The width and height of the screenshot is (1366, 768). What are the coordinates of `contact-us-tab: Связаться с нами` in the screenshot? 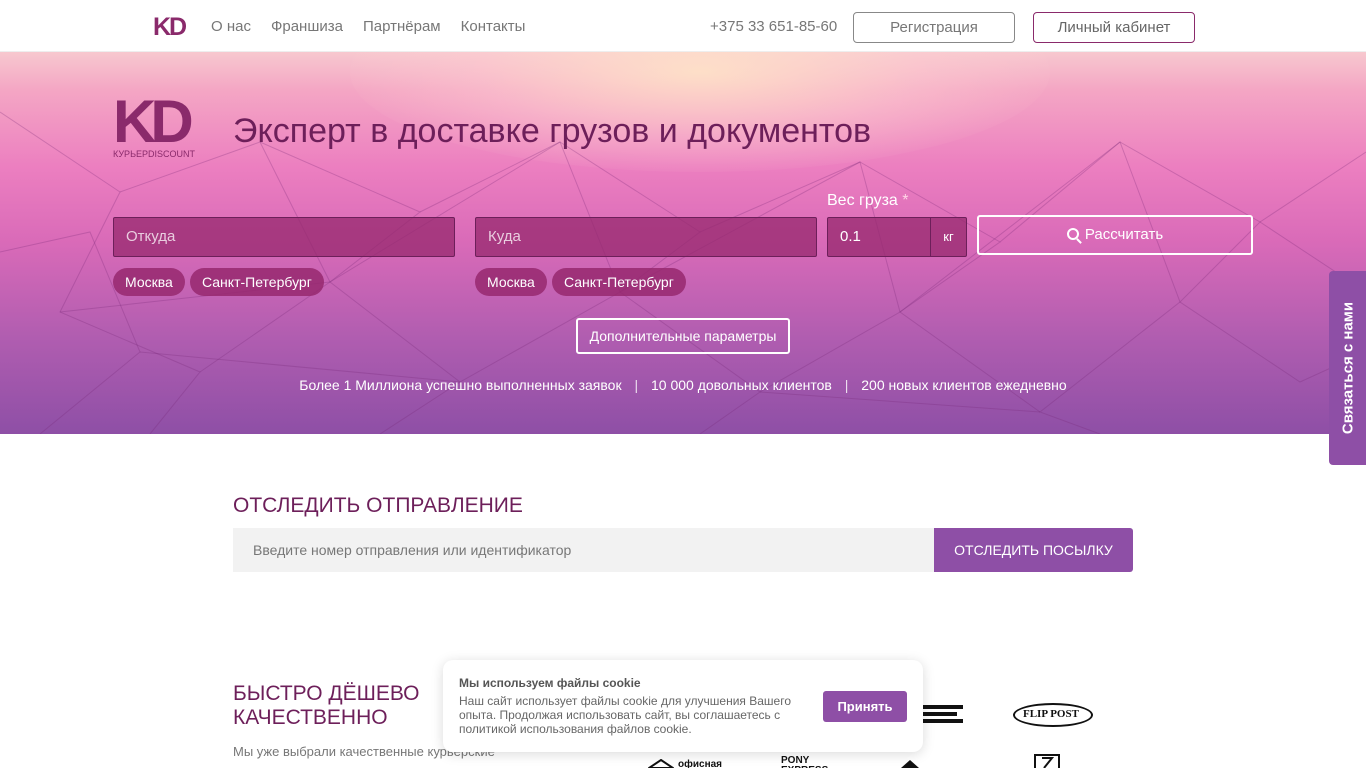 It's located at (1347, 368).